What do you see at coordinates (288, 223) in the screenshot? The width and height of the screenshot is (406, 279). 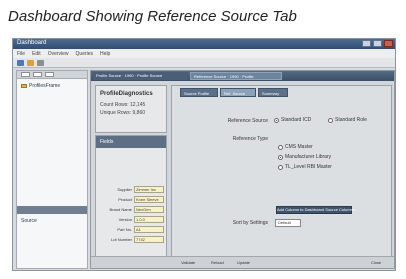 I see `sort-by-select: Default` at bounding box center [288, 223].